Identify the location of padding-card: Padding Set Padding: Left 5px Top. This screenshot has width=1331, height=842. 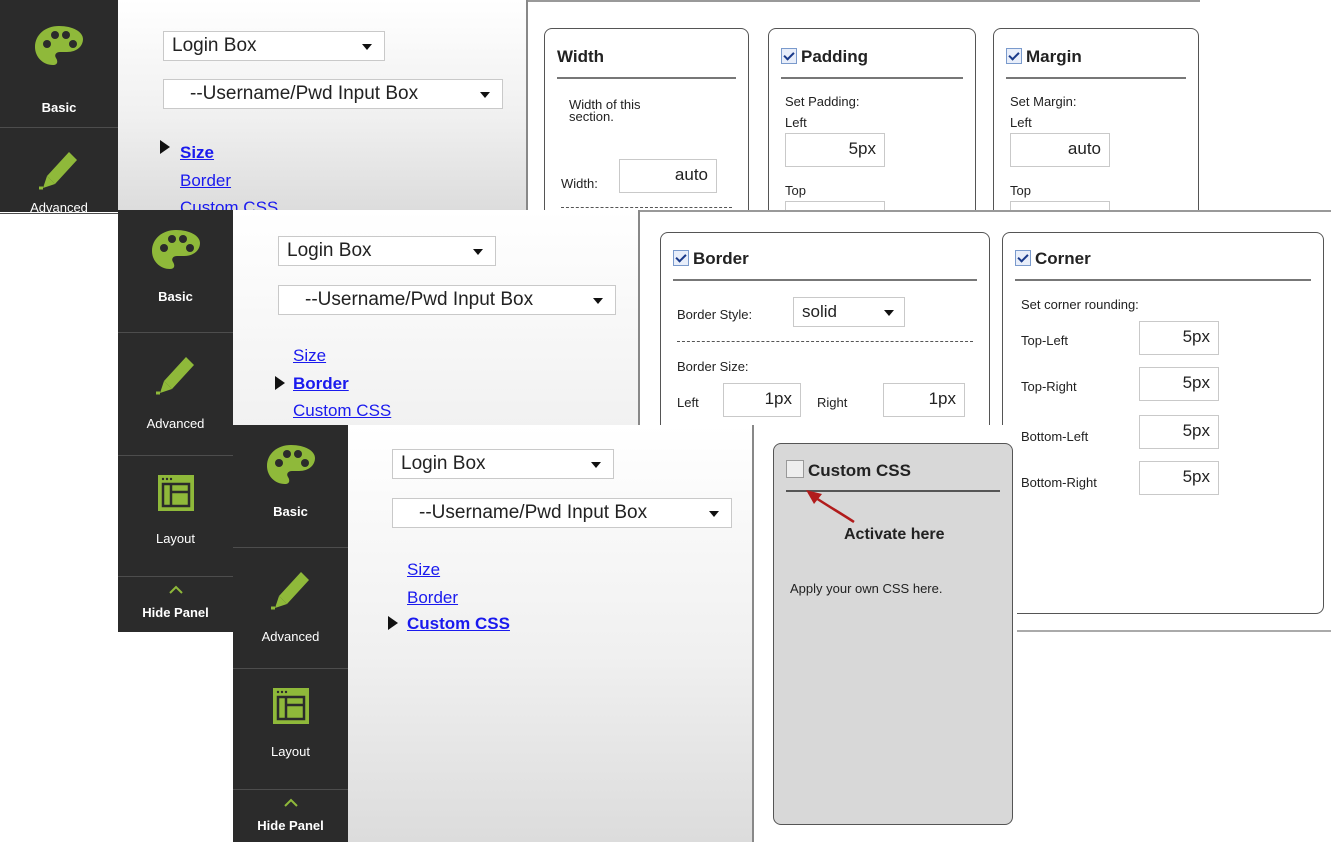
(872, 131).